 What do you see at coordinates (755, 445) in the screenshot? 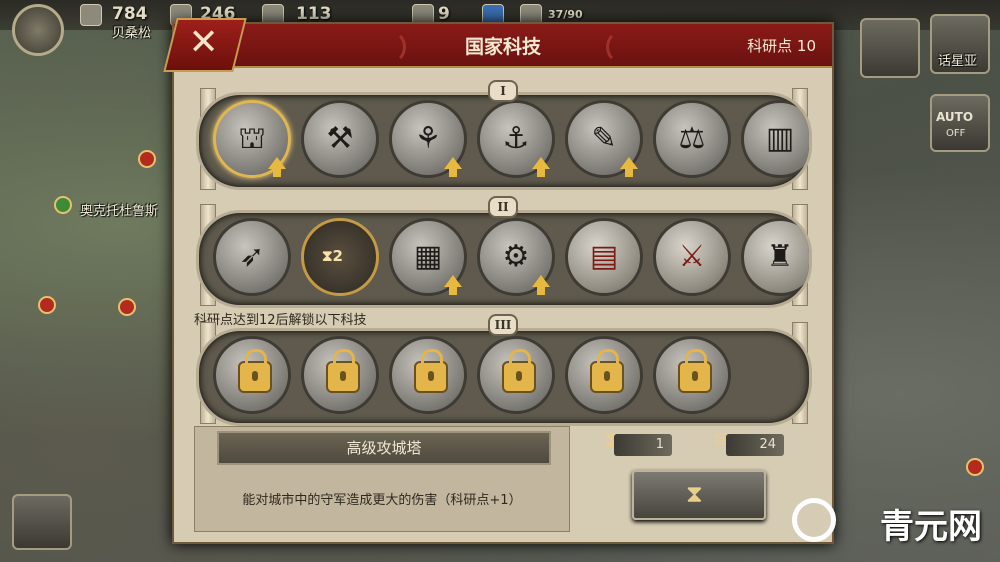
I see `scroll-cost: 24` at bounding box center [755, 445].